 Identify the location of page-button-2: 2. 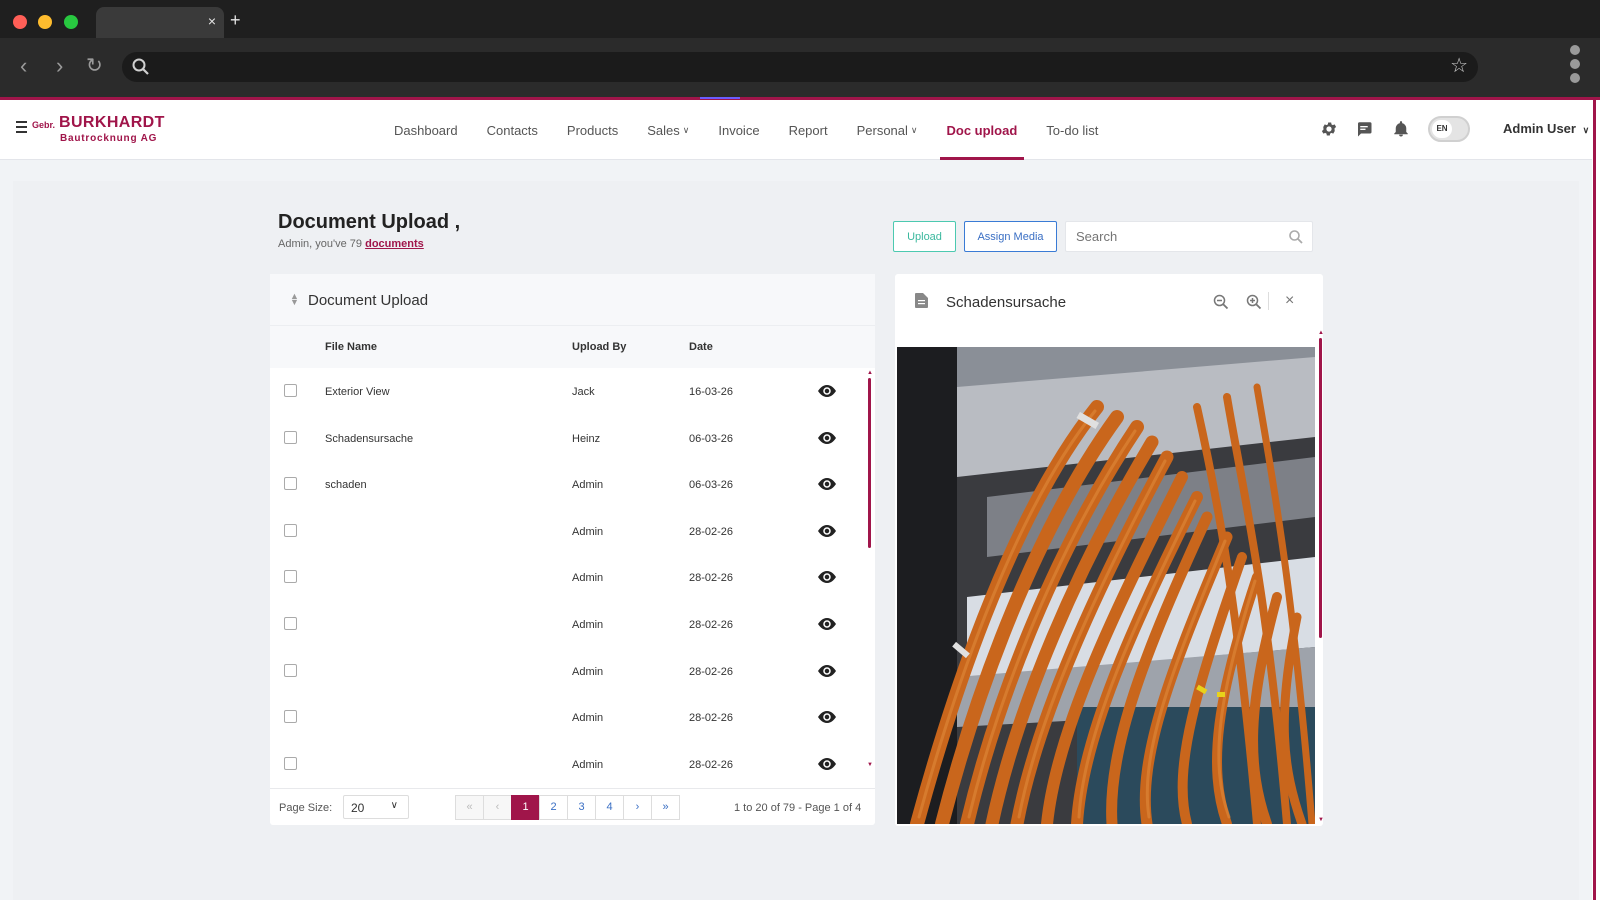
(553, 807).